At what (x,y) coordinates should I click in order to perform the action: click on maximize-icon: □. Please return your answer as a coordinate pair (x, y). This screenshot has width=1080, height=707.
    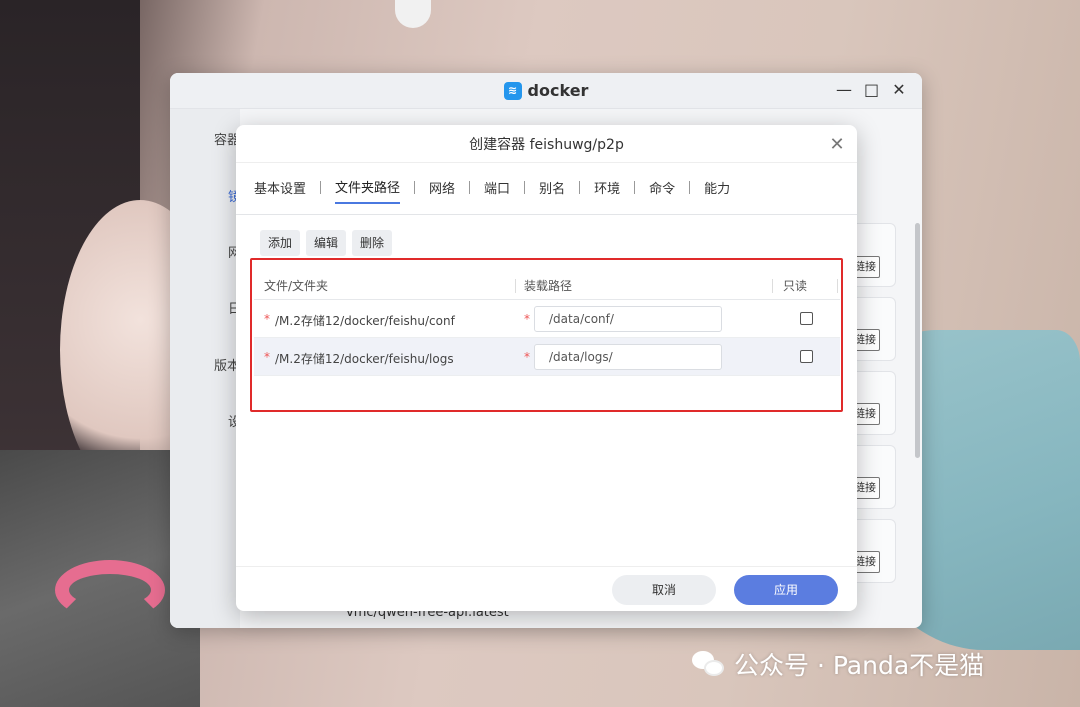
    Looking at the image, I should click on (871, 90).